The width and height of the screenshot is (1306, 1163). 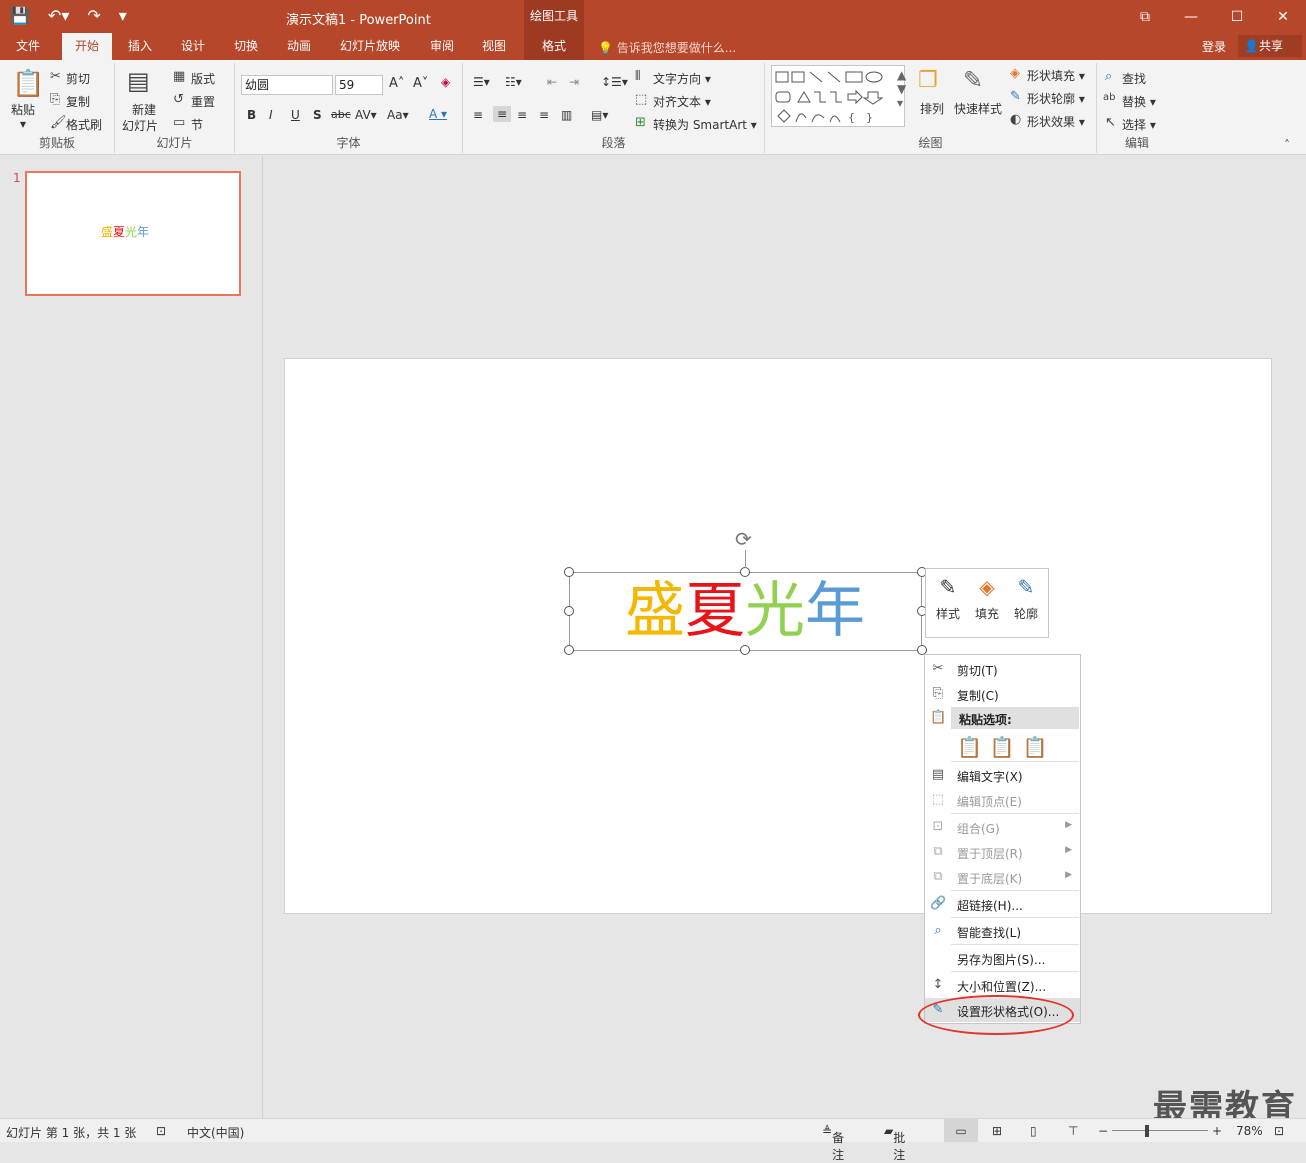 I want to click on section-button: 节, so click(x=197, y=124).